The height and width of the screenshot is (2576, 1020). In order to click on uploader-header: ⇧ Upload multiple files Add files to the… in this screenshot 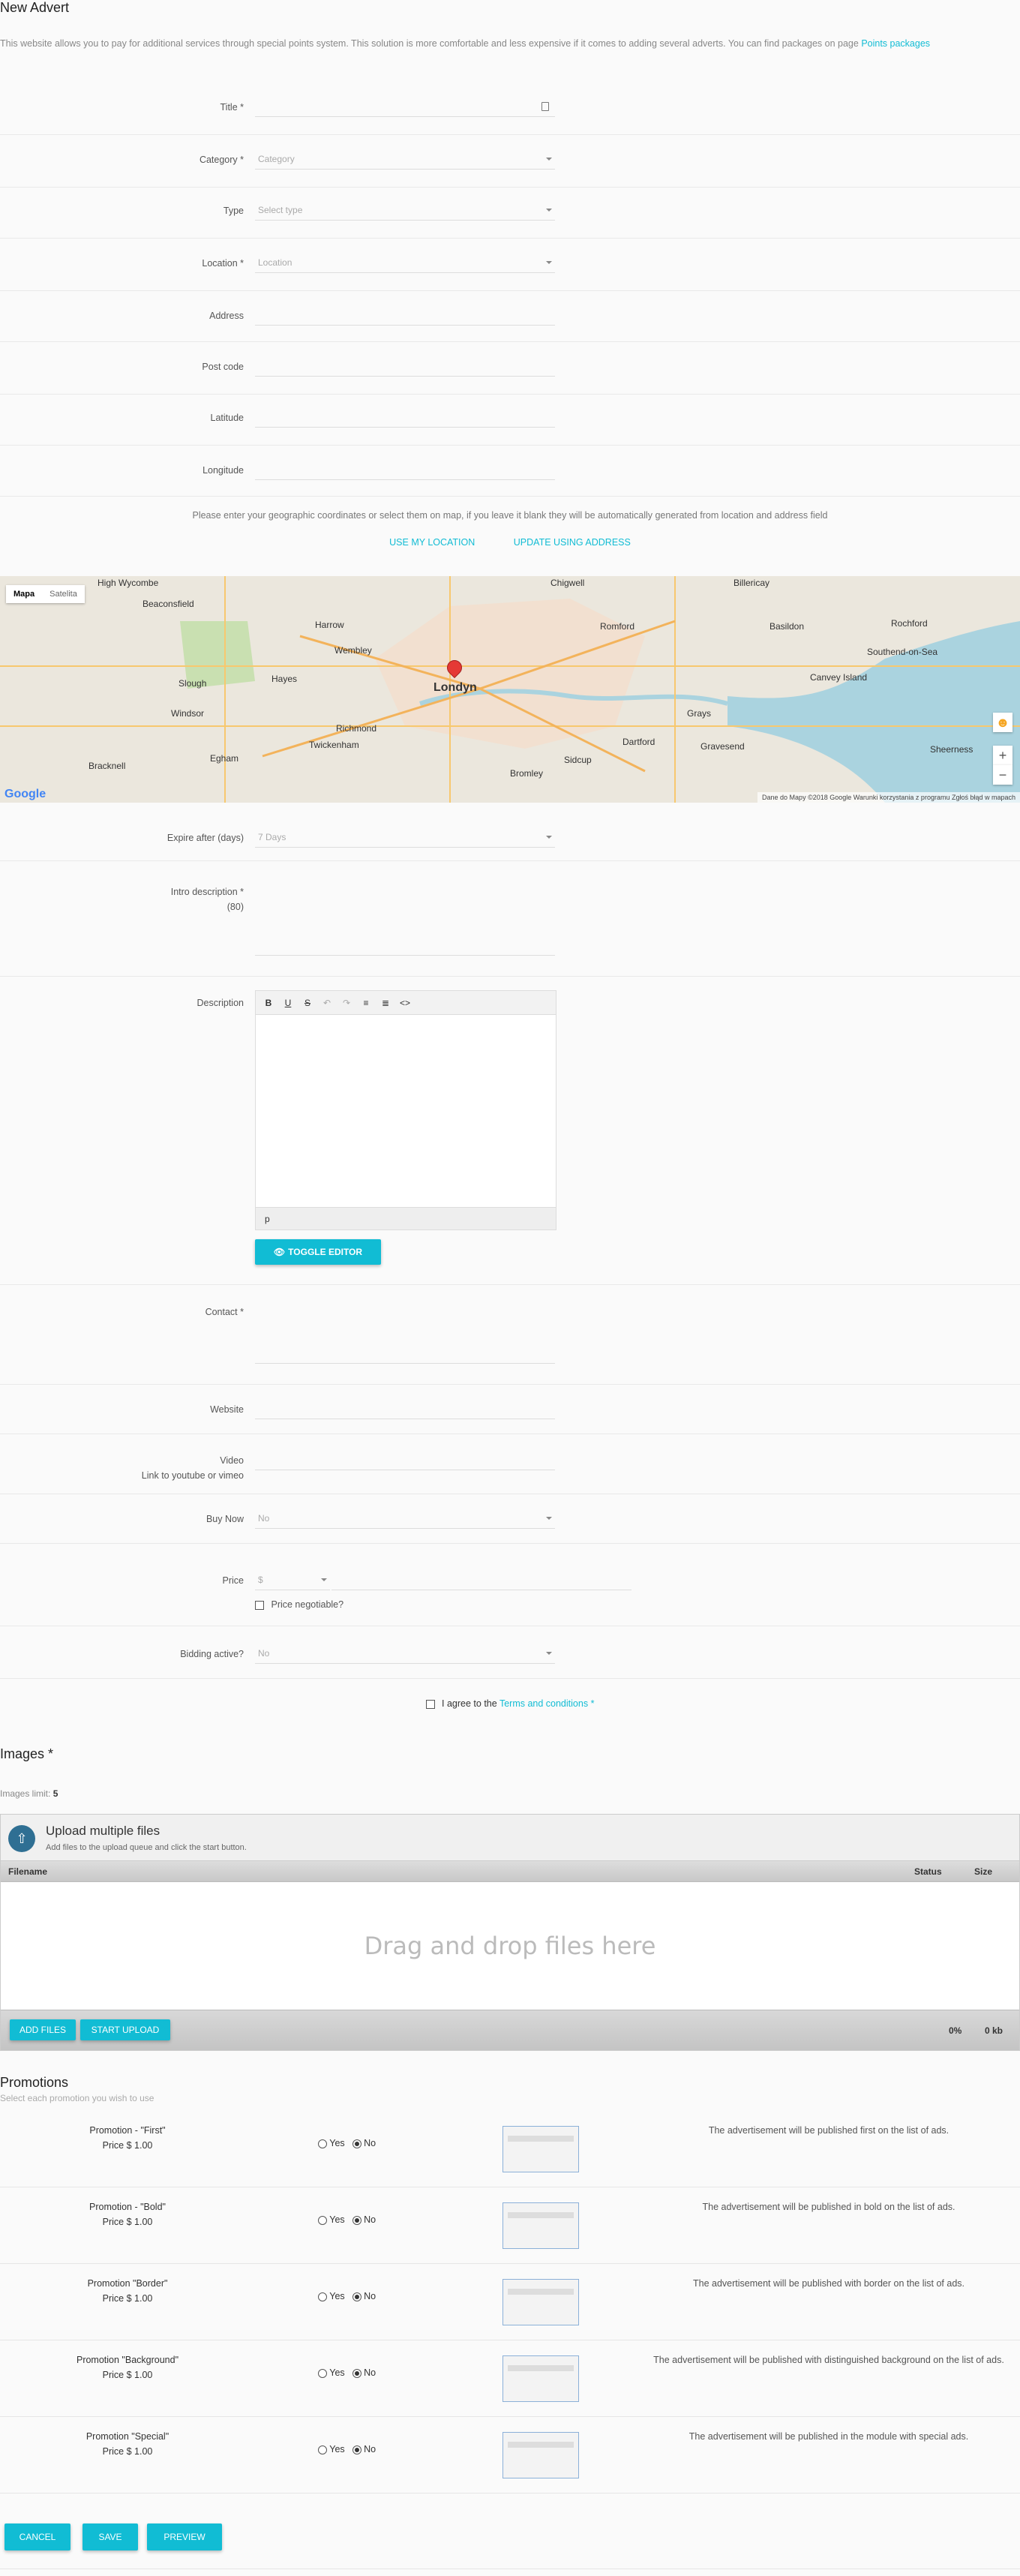, I will do `click(510, 1838)`.